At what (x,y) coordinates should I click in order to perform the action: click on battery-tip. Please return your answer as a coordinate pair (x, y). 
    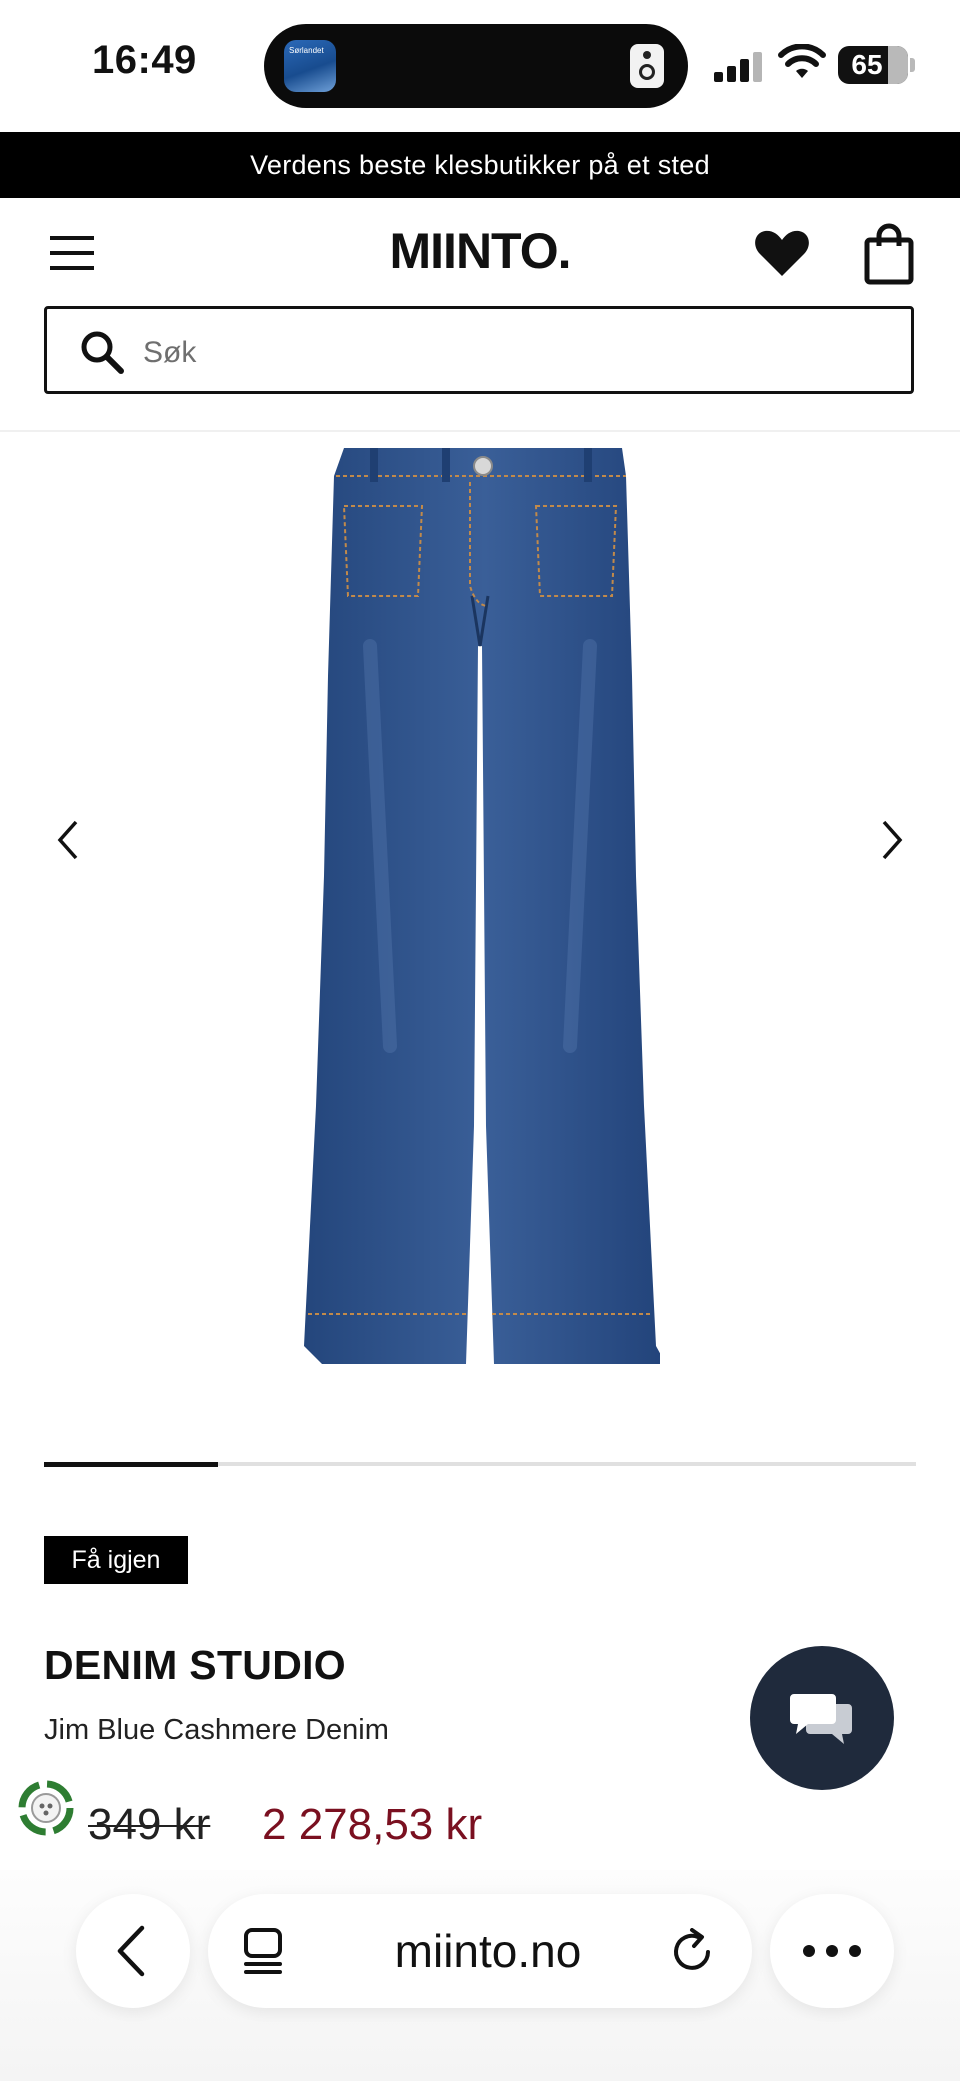
    Looking at the image, I should click on (912, 65).